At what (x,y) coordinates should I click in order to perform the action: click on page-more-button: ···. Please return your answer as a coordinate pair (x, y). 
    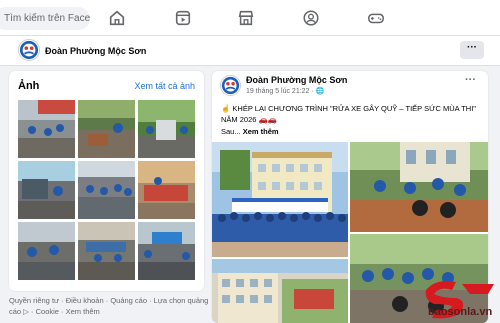
    Looking at the image, I should click on (472, 50).